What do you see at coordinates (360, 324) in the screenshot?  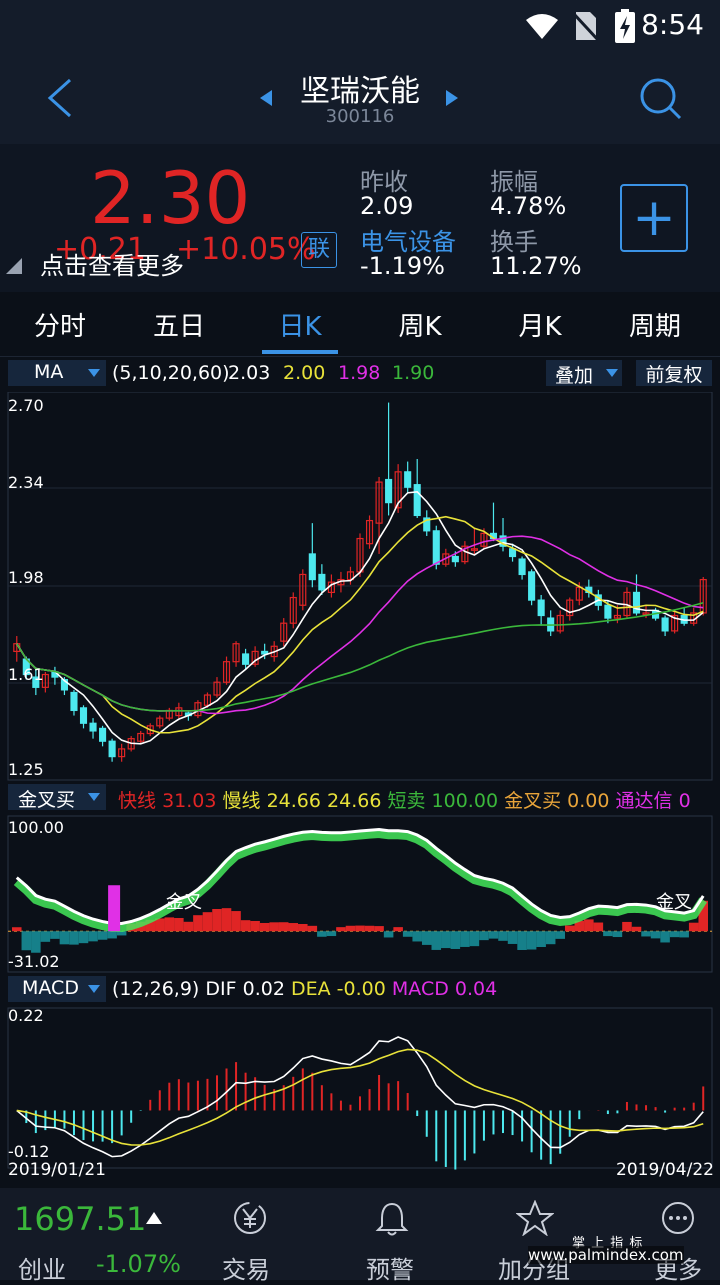 I see `period-tabs: 分时 五日 日K 周K 月K 周期` at bounding box center [360, 324].